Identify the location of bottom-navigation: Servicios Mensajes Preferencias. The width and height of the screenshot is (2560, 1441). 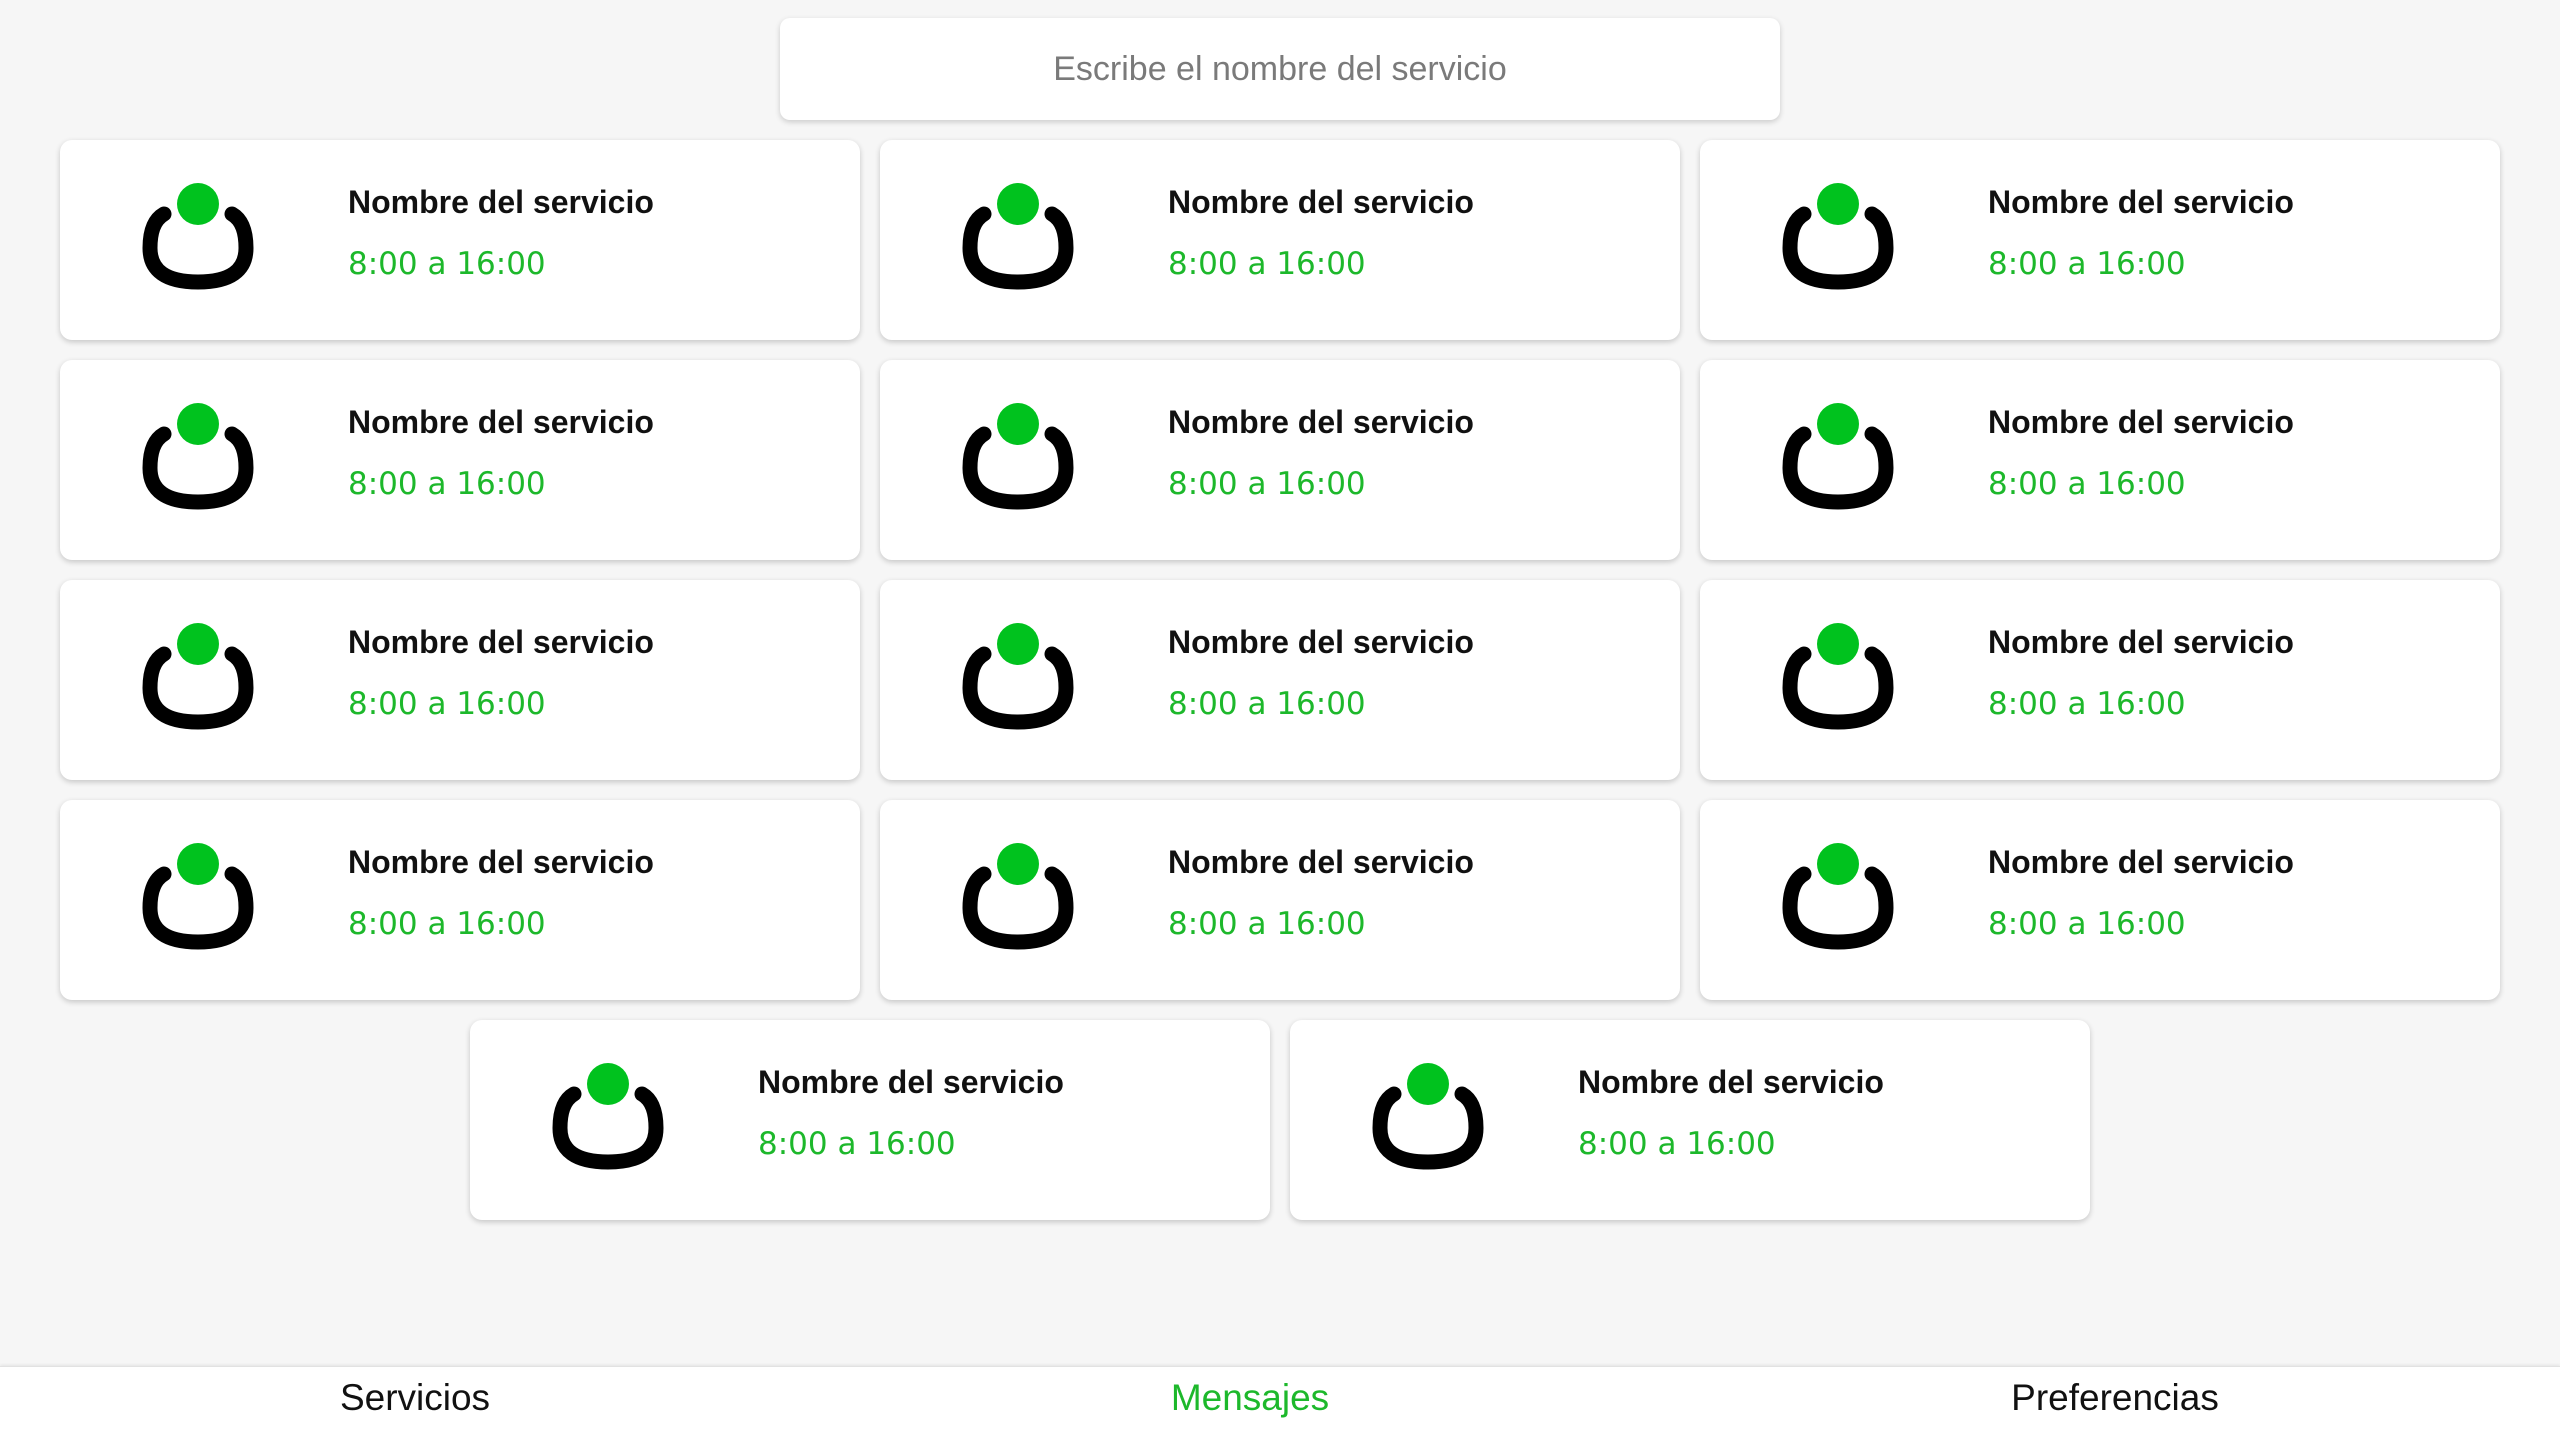
(1280, 1403).